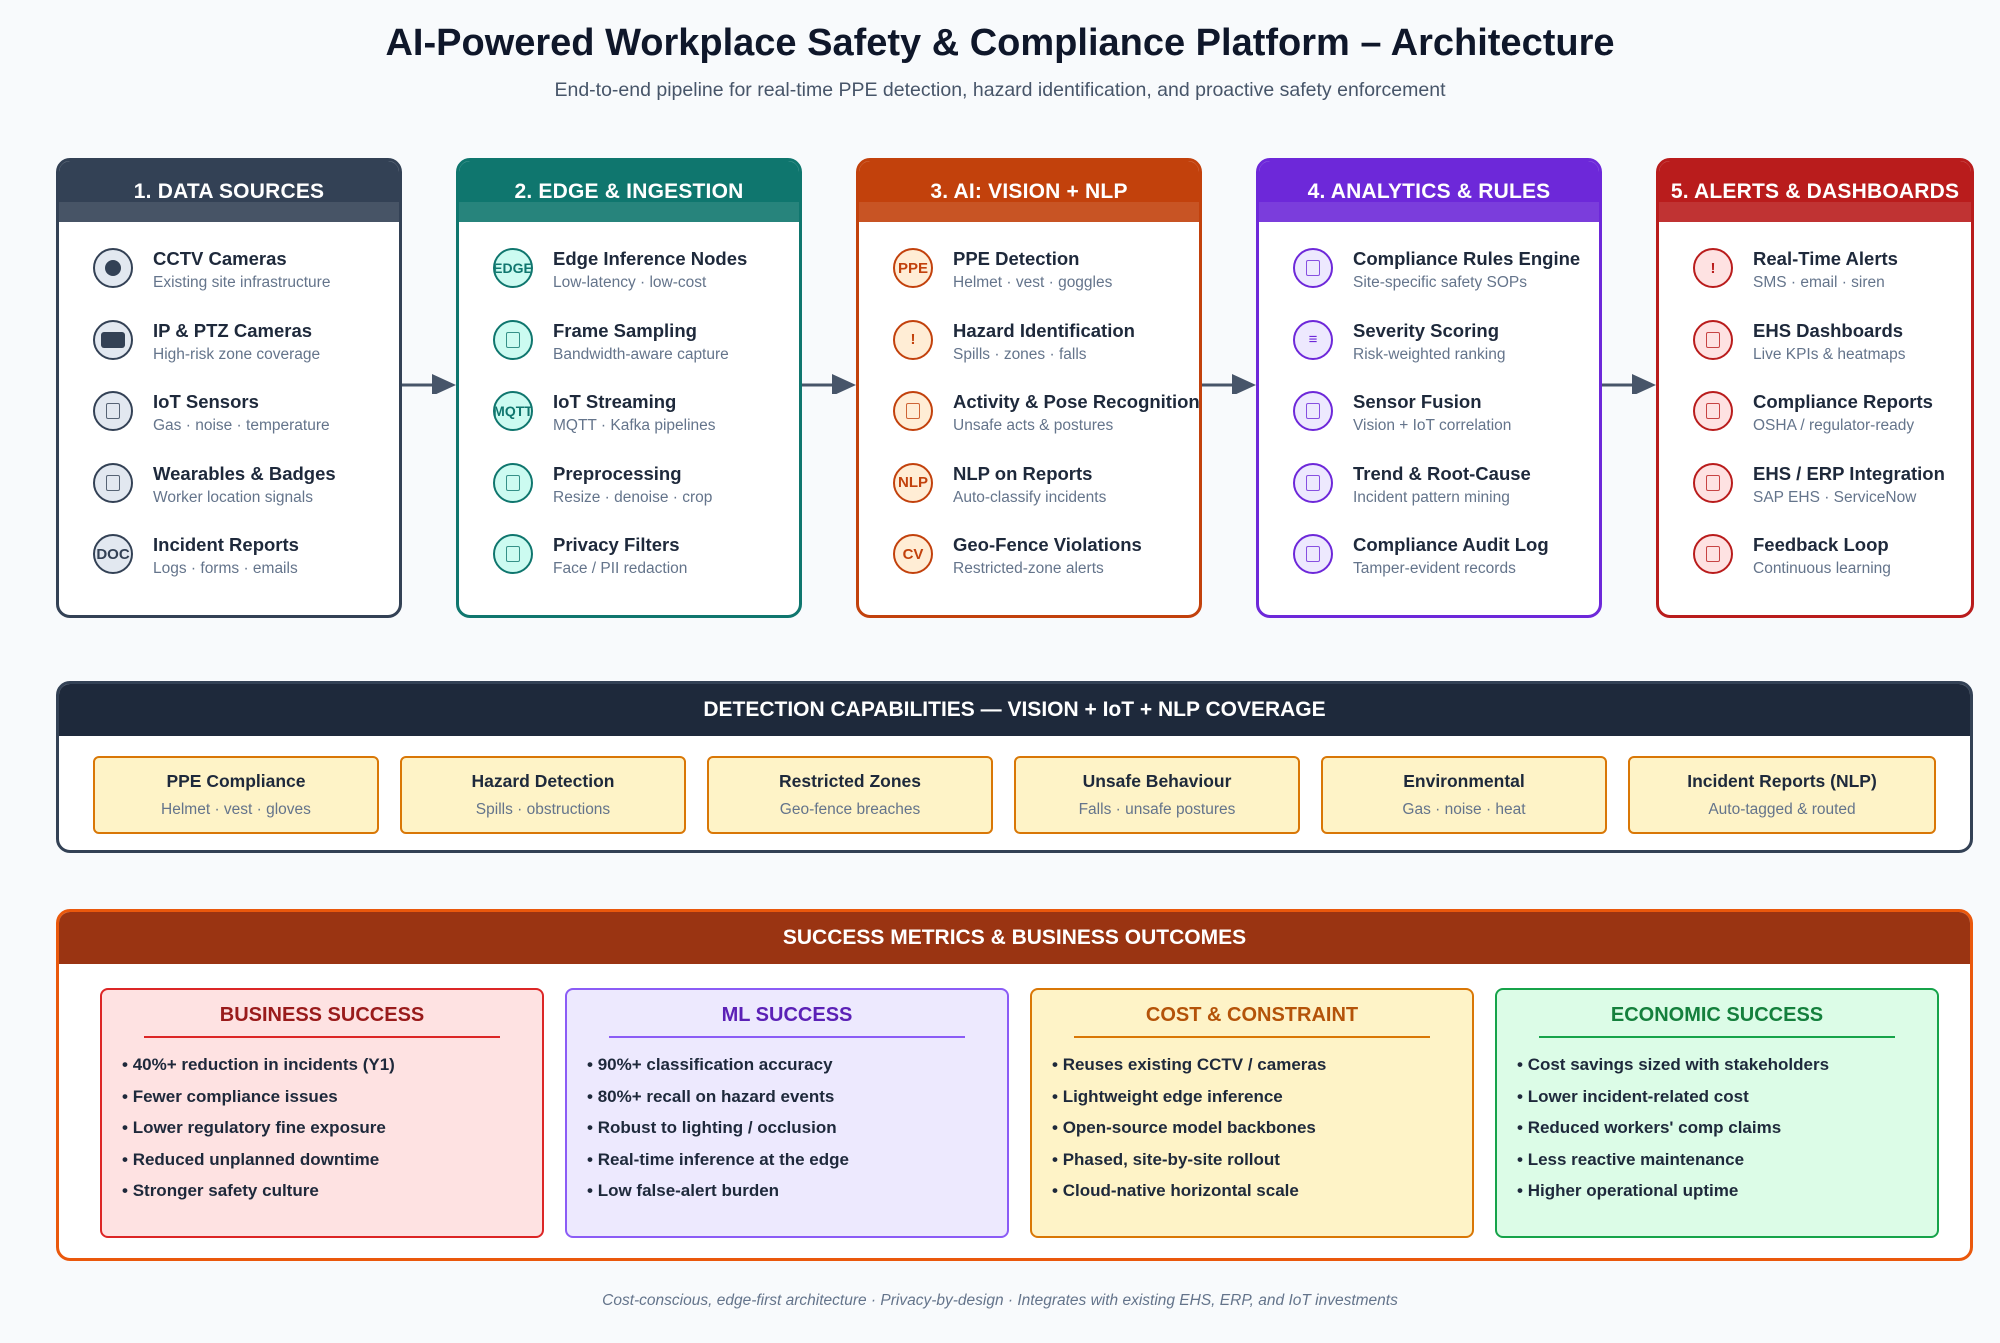 This screenshot has width=2000, height=1343. I want to click on list-icon: ≡, so click(1313, 339).